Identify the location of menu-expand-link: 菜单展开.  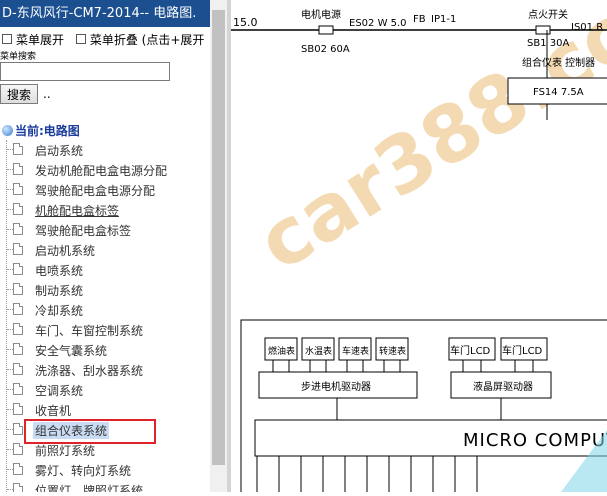
(40, 40).